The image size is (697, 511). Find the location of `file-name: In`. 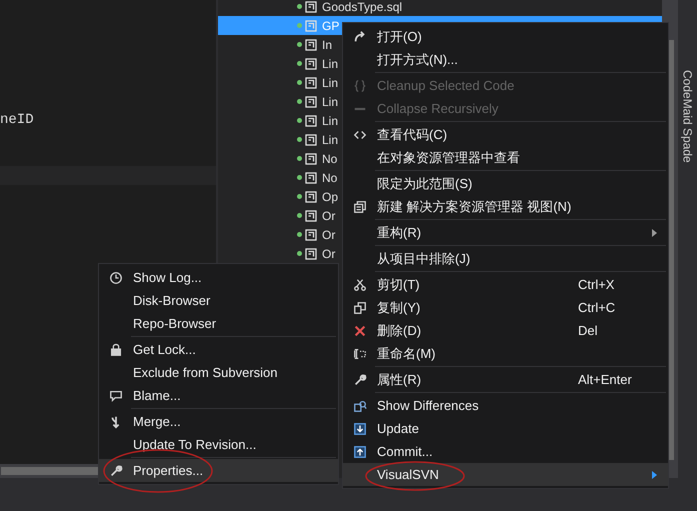

file-name: In is located at coordinates (327, 45).